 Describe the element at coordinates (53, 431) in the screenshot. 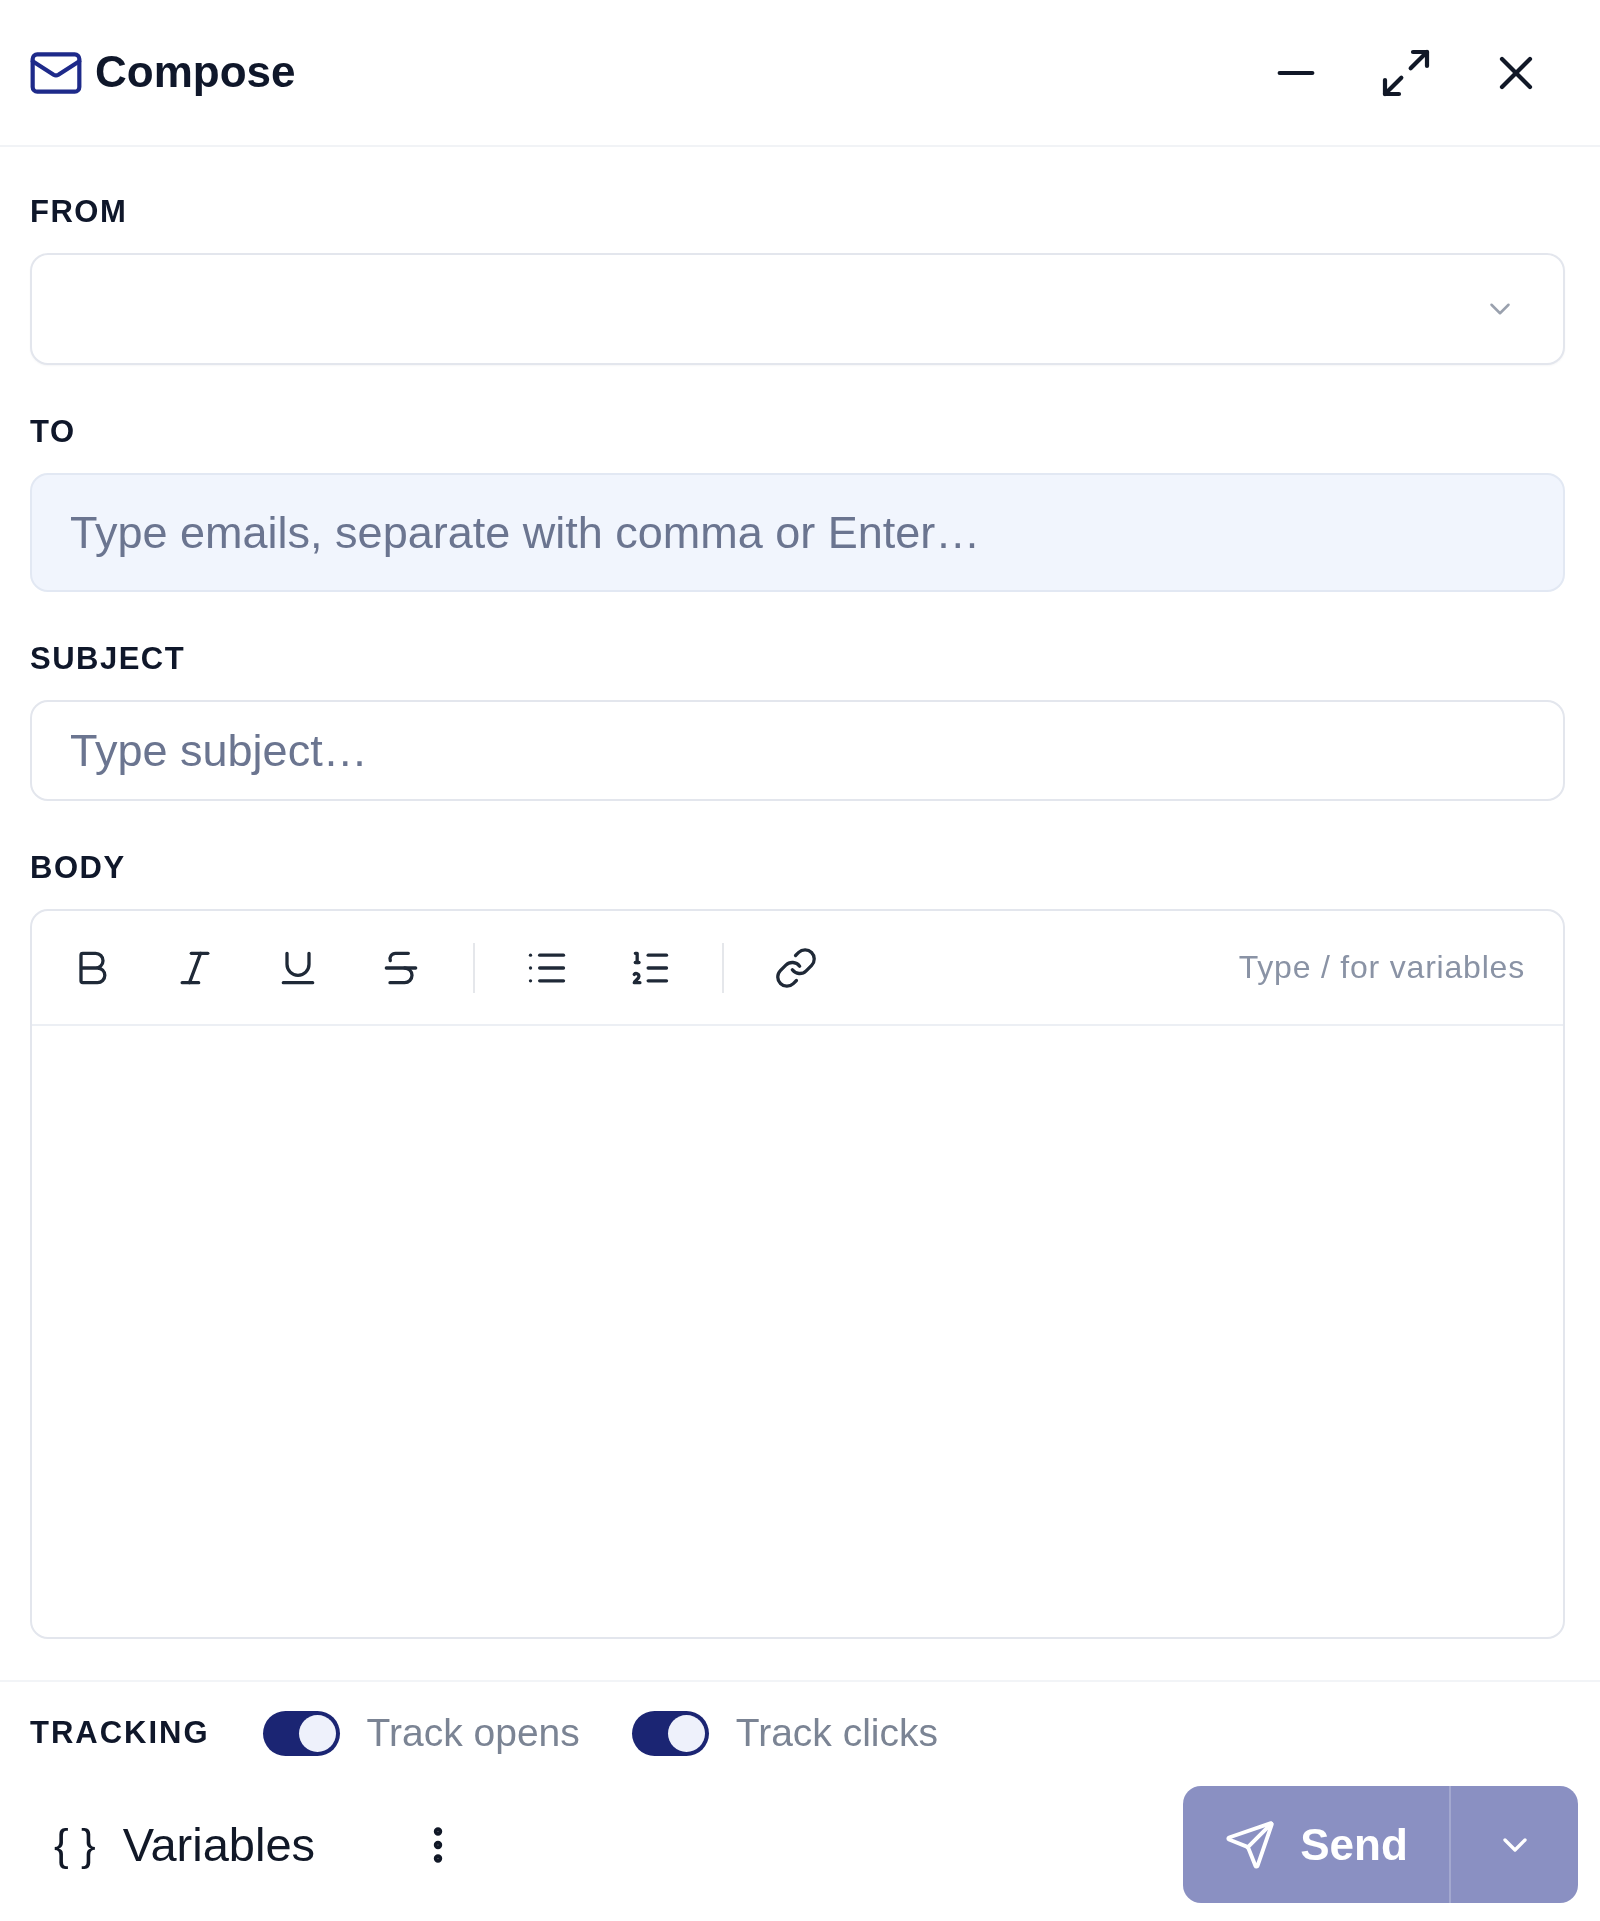

I see `field-label: TO` at that location.